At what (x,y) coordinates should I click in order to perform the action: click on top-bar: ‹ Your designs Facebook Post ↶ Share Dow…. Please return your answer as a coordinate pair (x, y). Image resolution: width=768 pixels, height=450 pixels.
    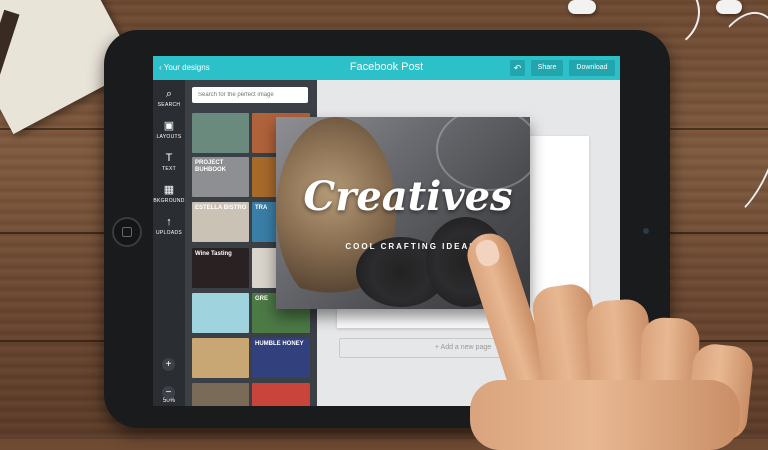
    Looking at the image, I should click on (386, 68).